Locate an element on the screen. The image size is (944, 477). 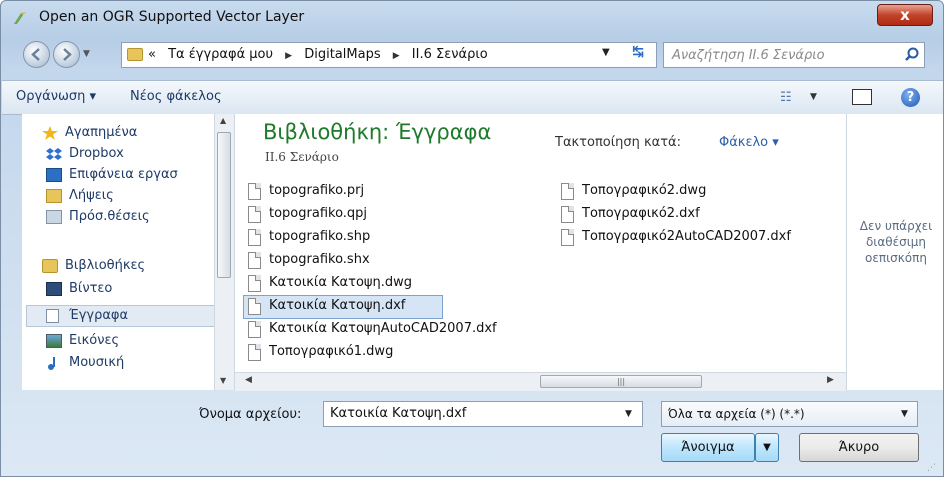
file-item: topografiko.prj is located at coordinates (363, 192).